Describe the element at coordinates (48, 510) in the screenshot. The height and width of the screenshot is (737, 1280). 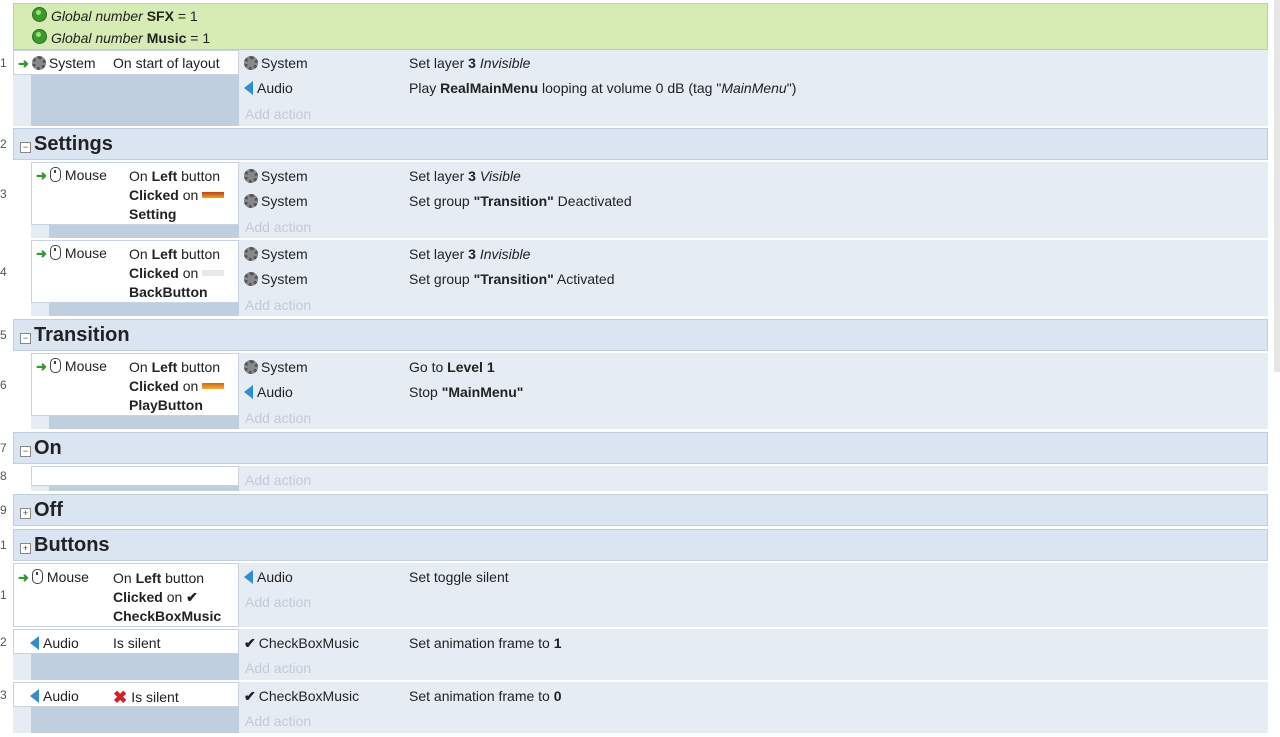
I see `group-title: Off` at that location.